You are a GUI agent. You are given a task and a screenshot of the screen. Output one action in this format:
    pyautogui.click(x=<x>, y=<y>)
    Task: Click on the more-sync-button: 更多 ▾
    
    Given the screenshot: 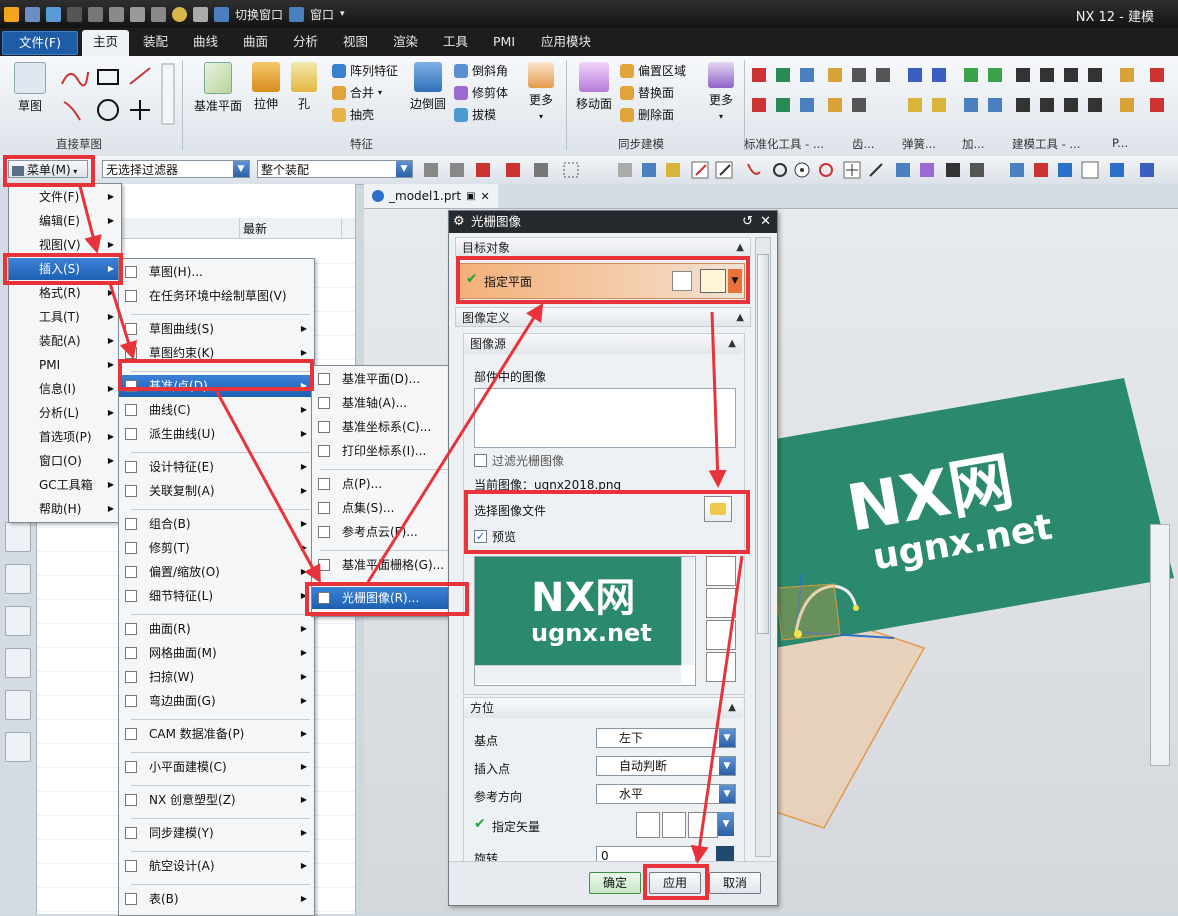 What is the action you would take?
    pyautogui.click(x=721, y=92)
    